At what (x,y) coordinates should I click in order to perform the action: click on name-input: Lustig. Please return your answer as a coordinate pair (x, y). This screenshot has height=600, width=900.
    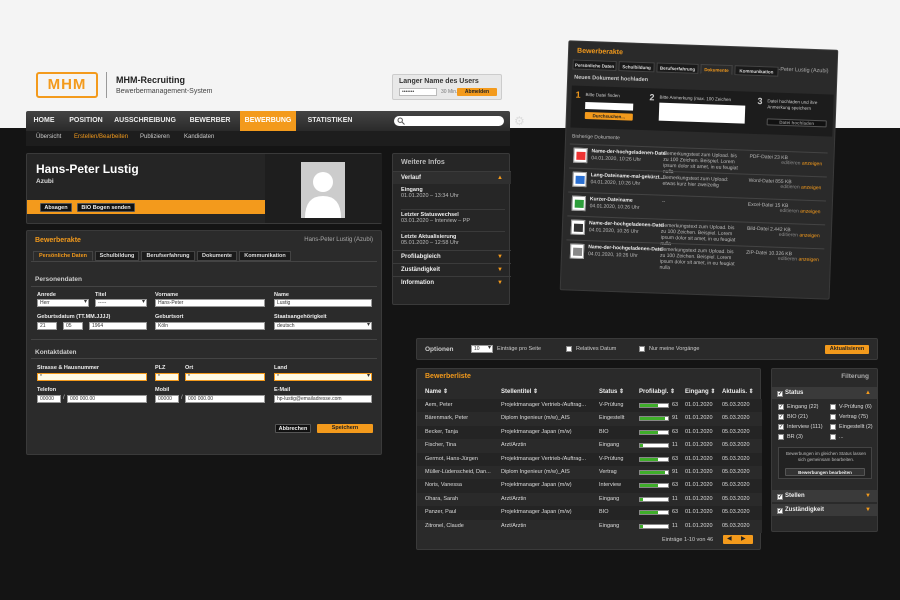
    Looking at the image, I should click on (323, 303).